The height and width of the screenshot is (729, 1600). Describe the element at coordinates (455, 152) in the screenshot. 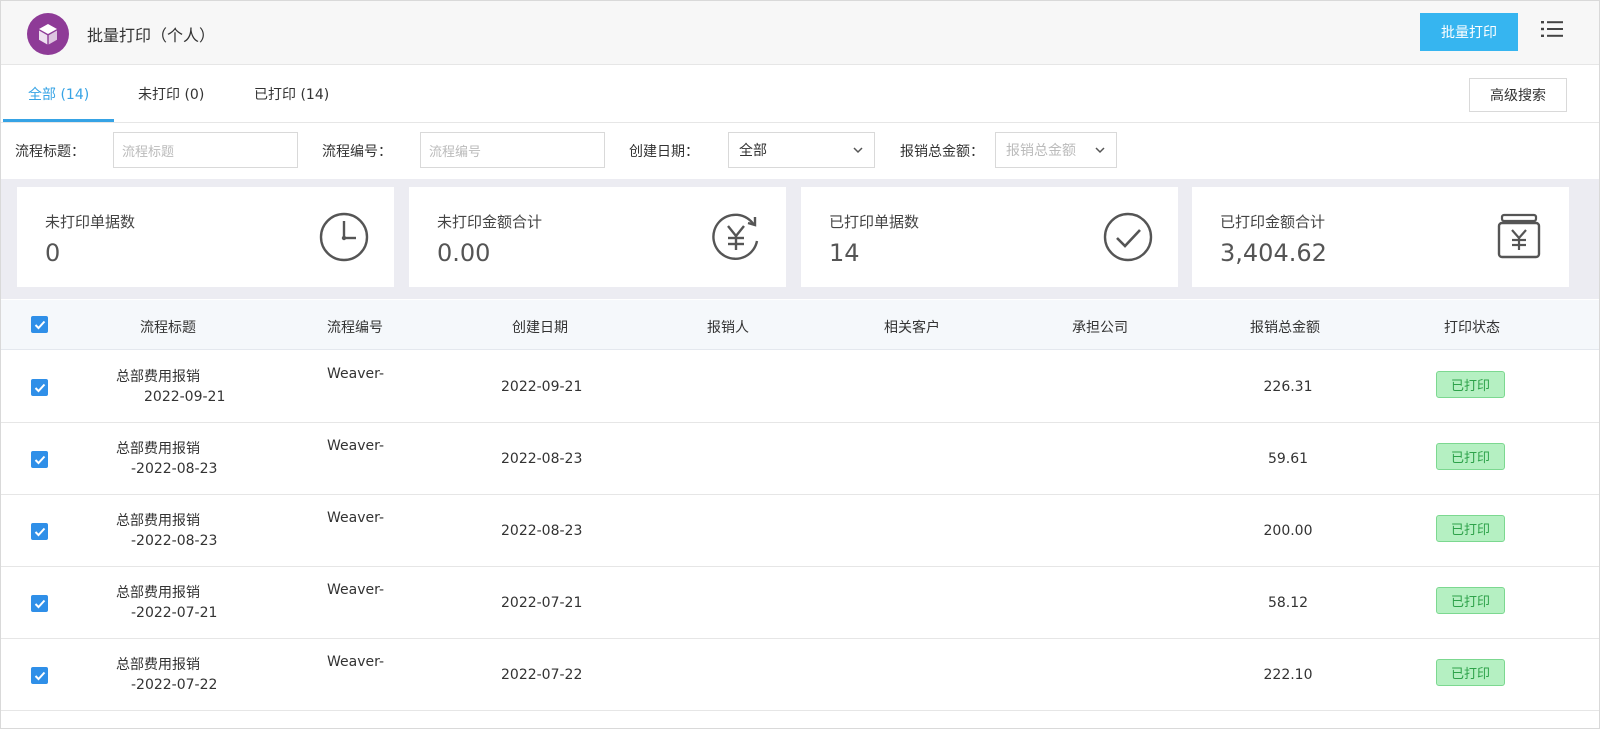

I see `code-filter-placeholder: 流程编号` at that location.